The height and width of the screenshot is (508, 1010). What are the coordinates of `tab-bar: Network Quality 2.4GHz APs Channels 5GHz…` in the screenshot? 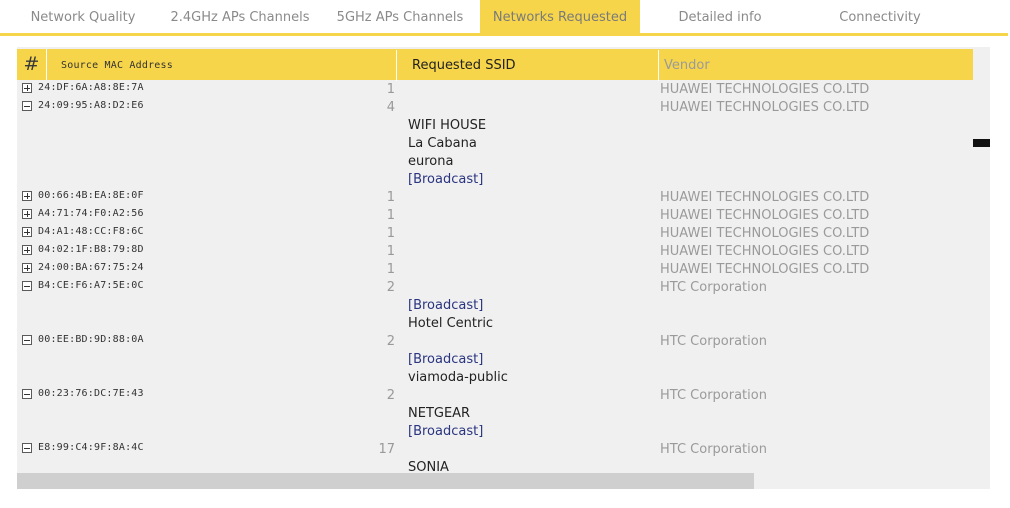 It's located at (504, 18).